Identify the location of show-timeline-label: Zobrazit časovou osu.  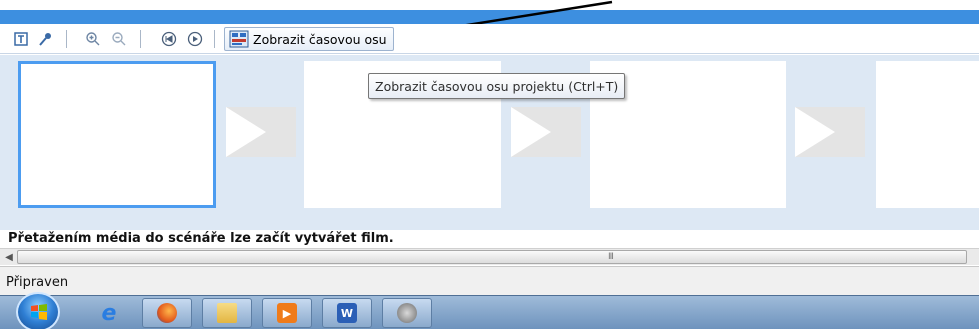
(320, 39).